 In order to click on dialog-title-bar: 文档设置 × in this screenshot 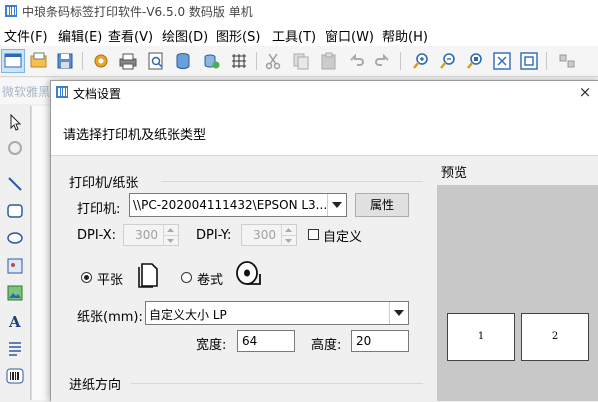, I will do `click(324, 92)`.